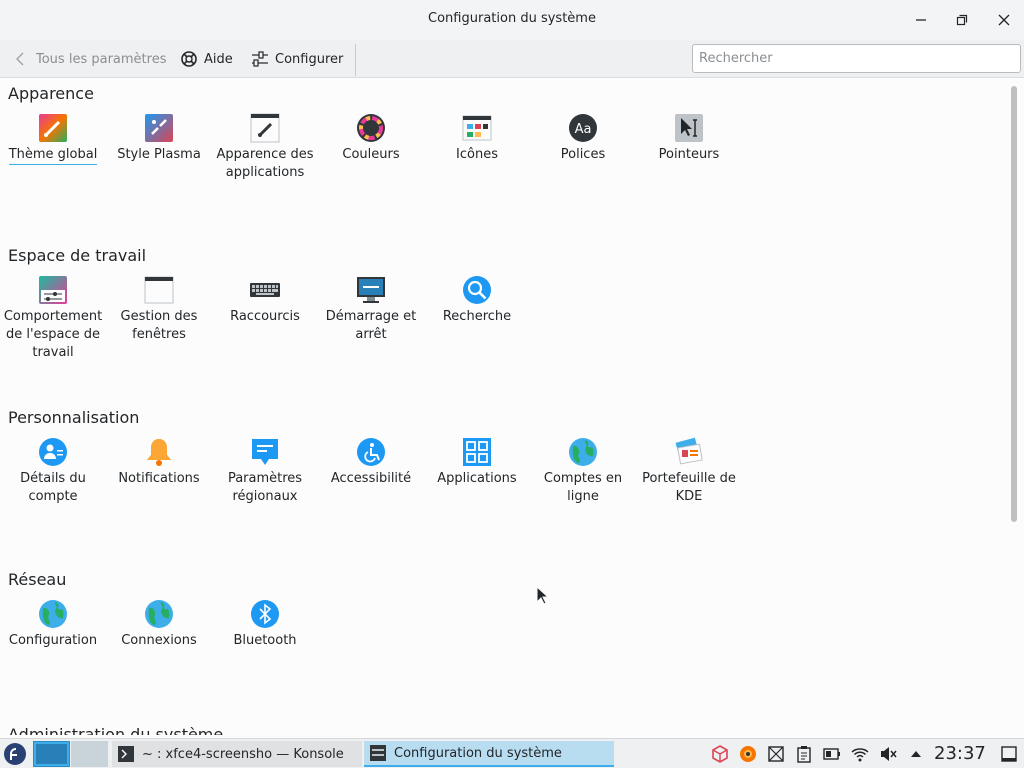 The height and width of the screenshot is (768, 1024). What do you see at coordinates (260, 59) in the screenshot?
I see `configure-sliders-icon` at bounding box center [260, 59].